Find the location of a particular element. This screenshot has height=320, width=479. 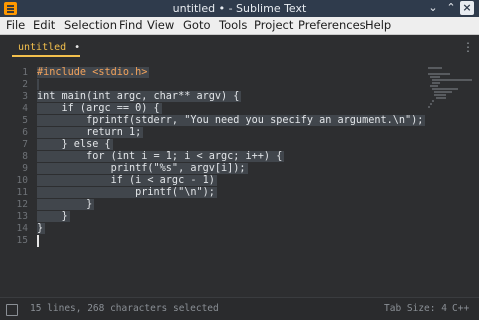

code-line: int main(int argc, char** argv) { is located at coordinates (139, 96).